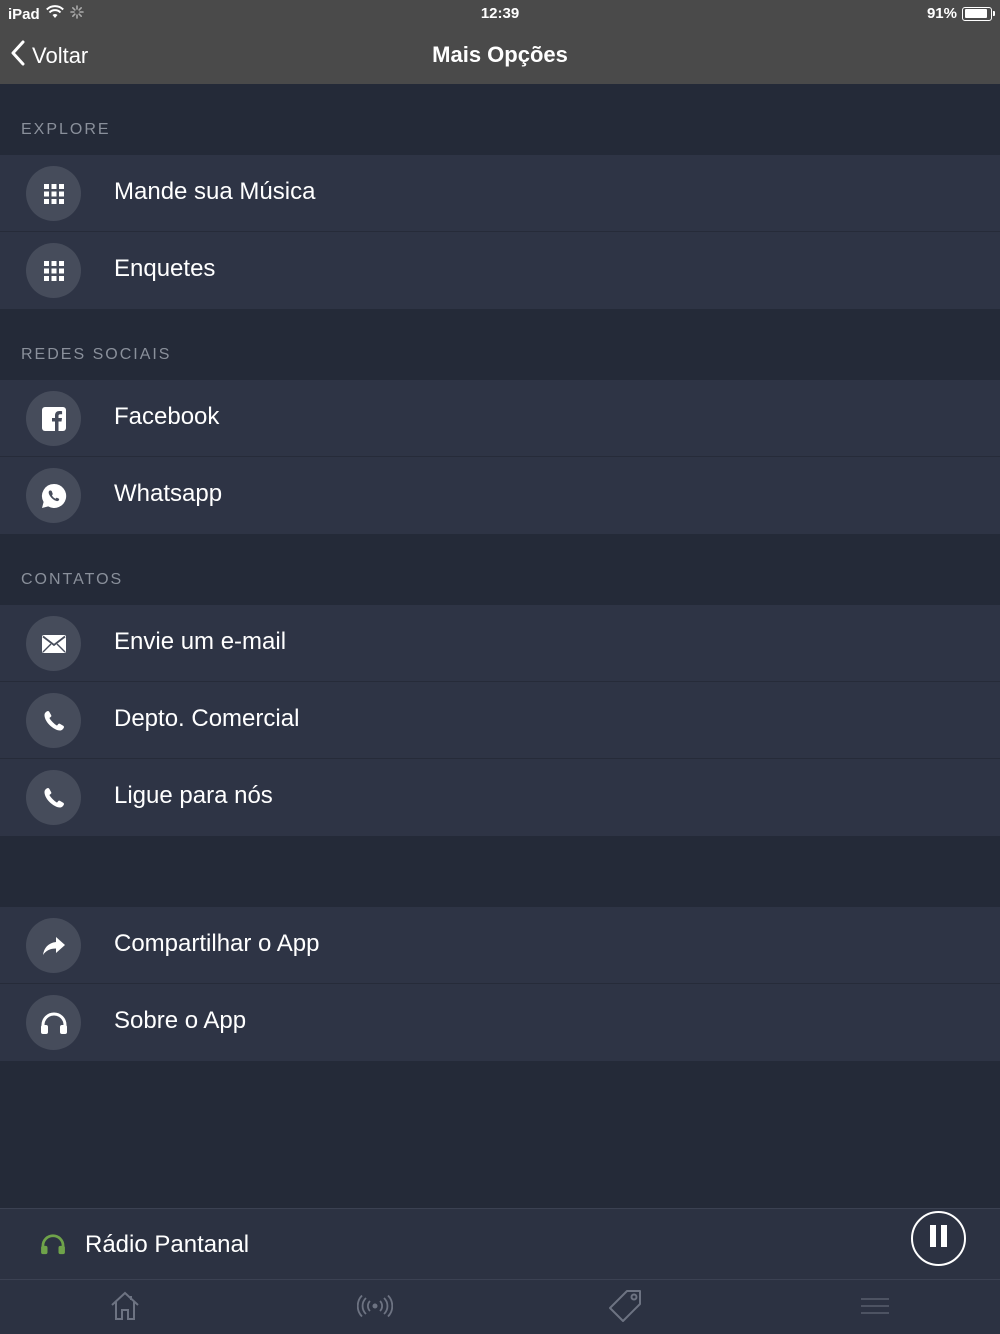 This screenshot has width=1000, height=1334. What do you see at coordinates (168, 493) in the screenshot?
I see `list-item-label: Whatsapp` at bounding box center [168, 493].